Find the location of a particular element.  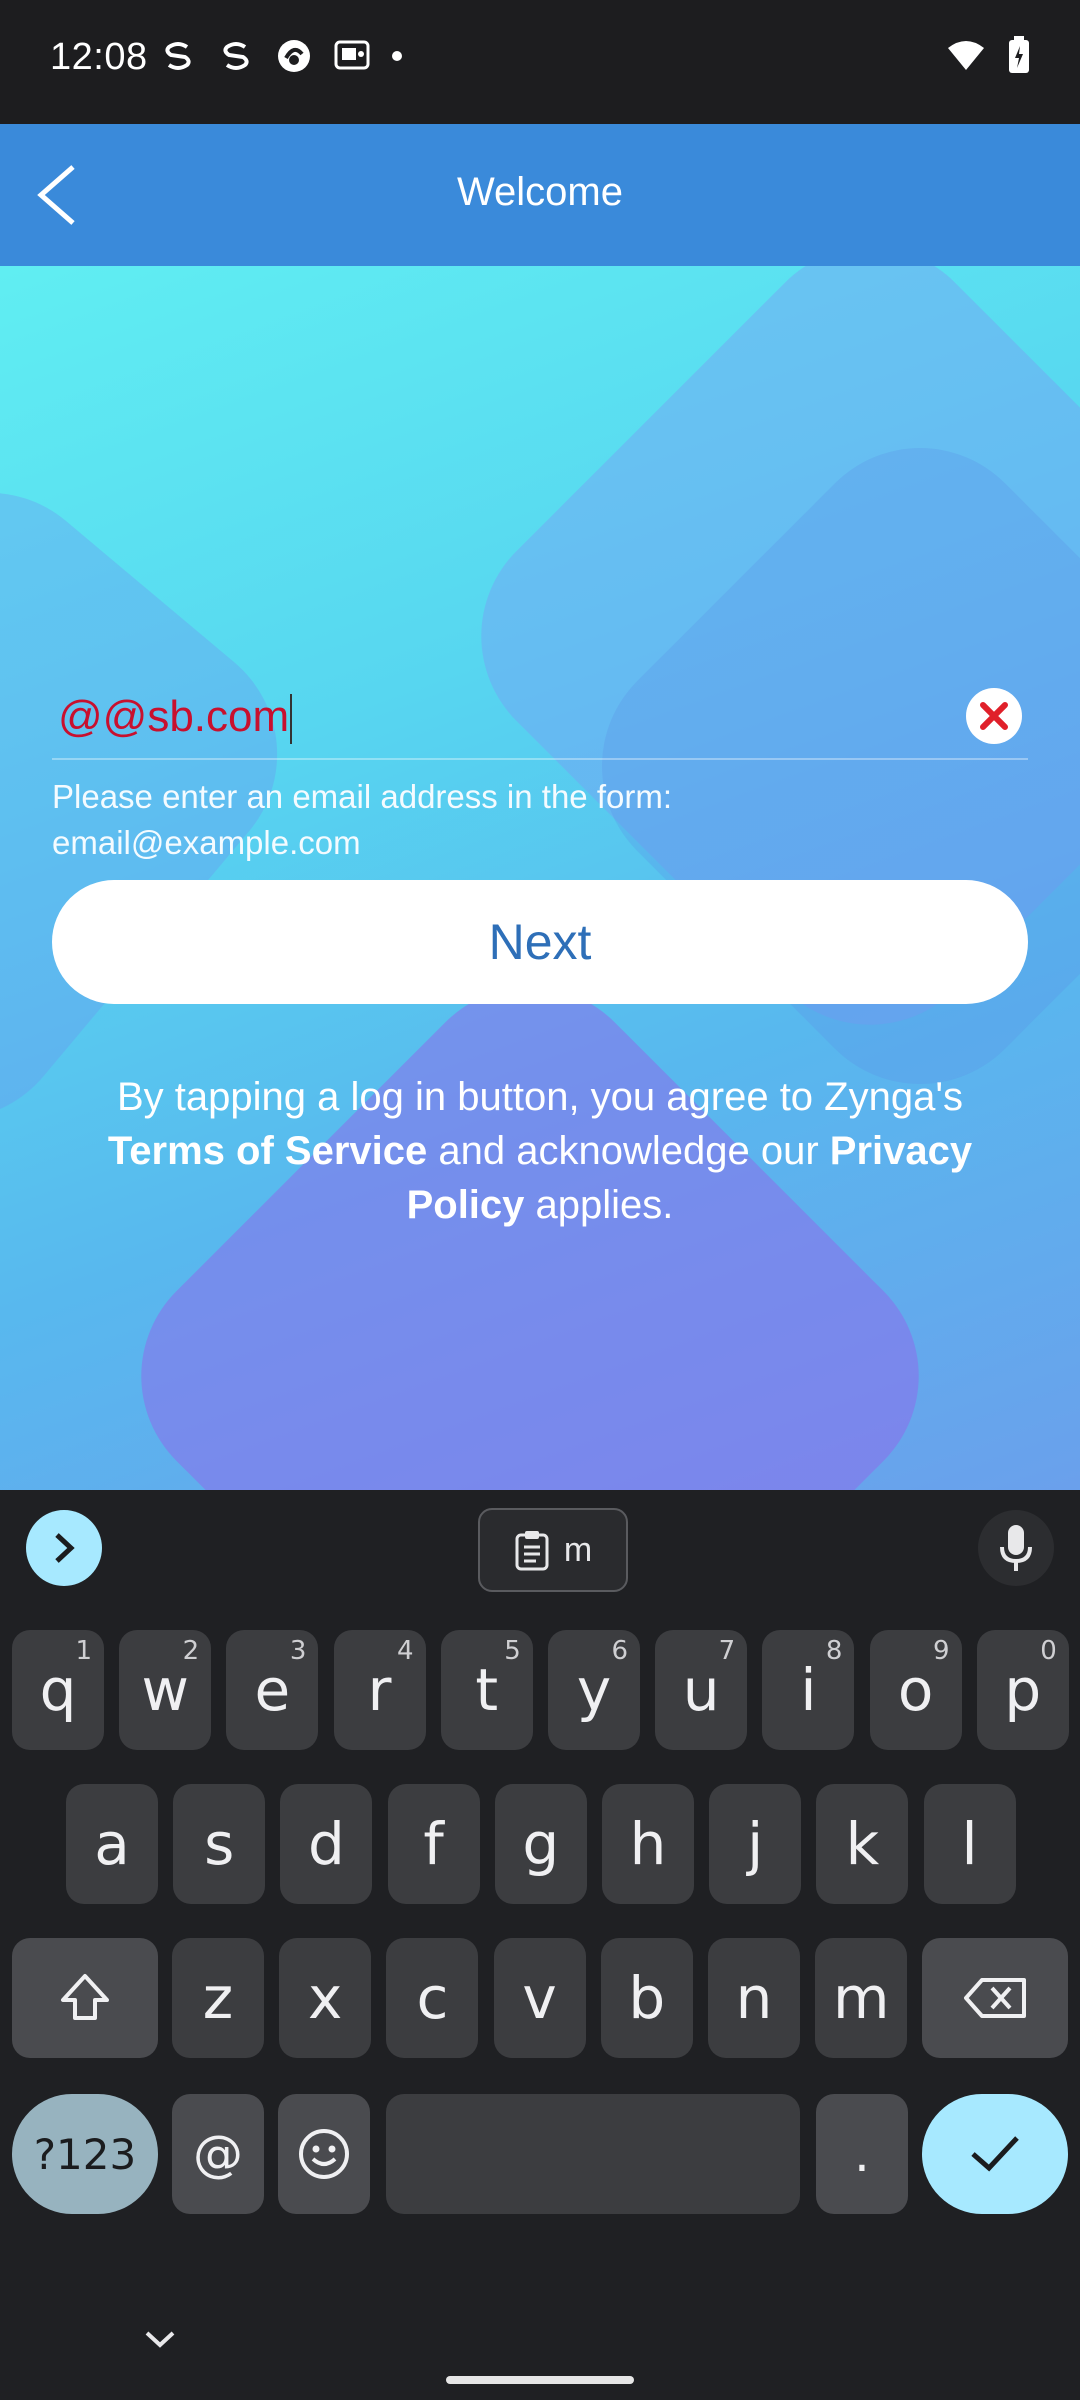

key-label: i is located at coordinates (808, 1690).